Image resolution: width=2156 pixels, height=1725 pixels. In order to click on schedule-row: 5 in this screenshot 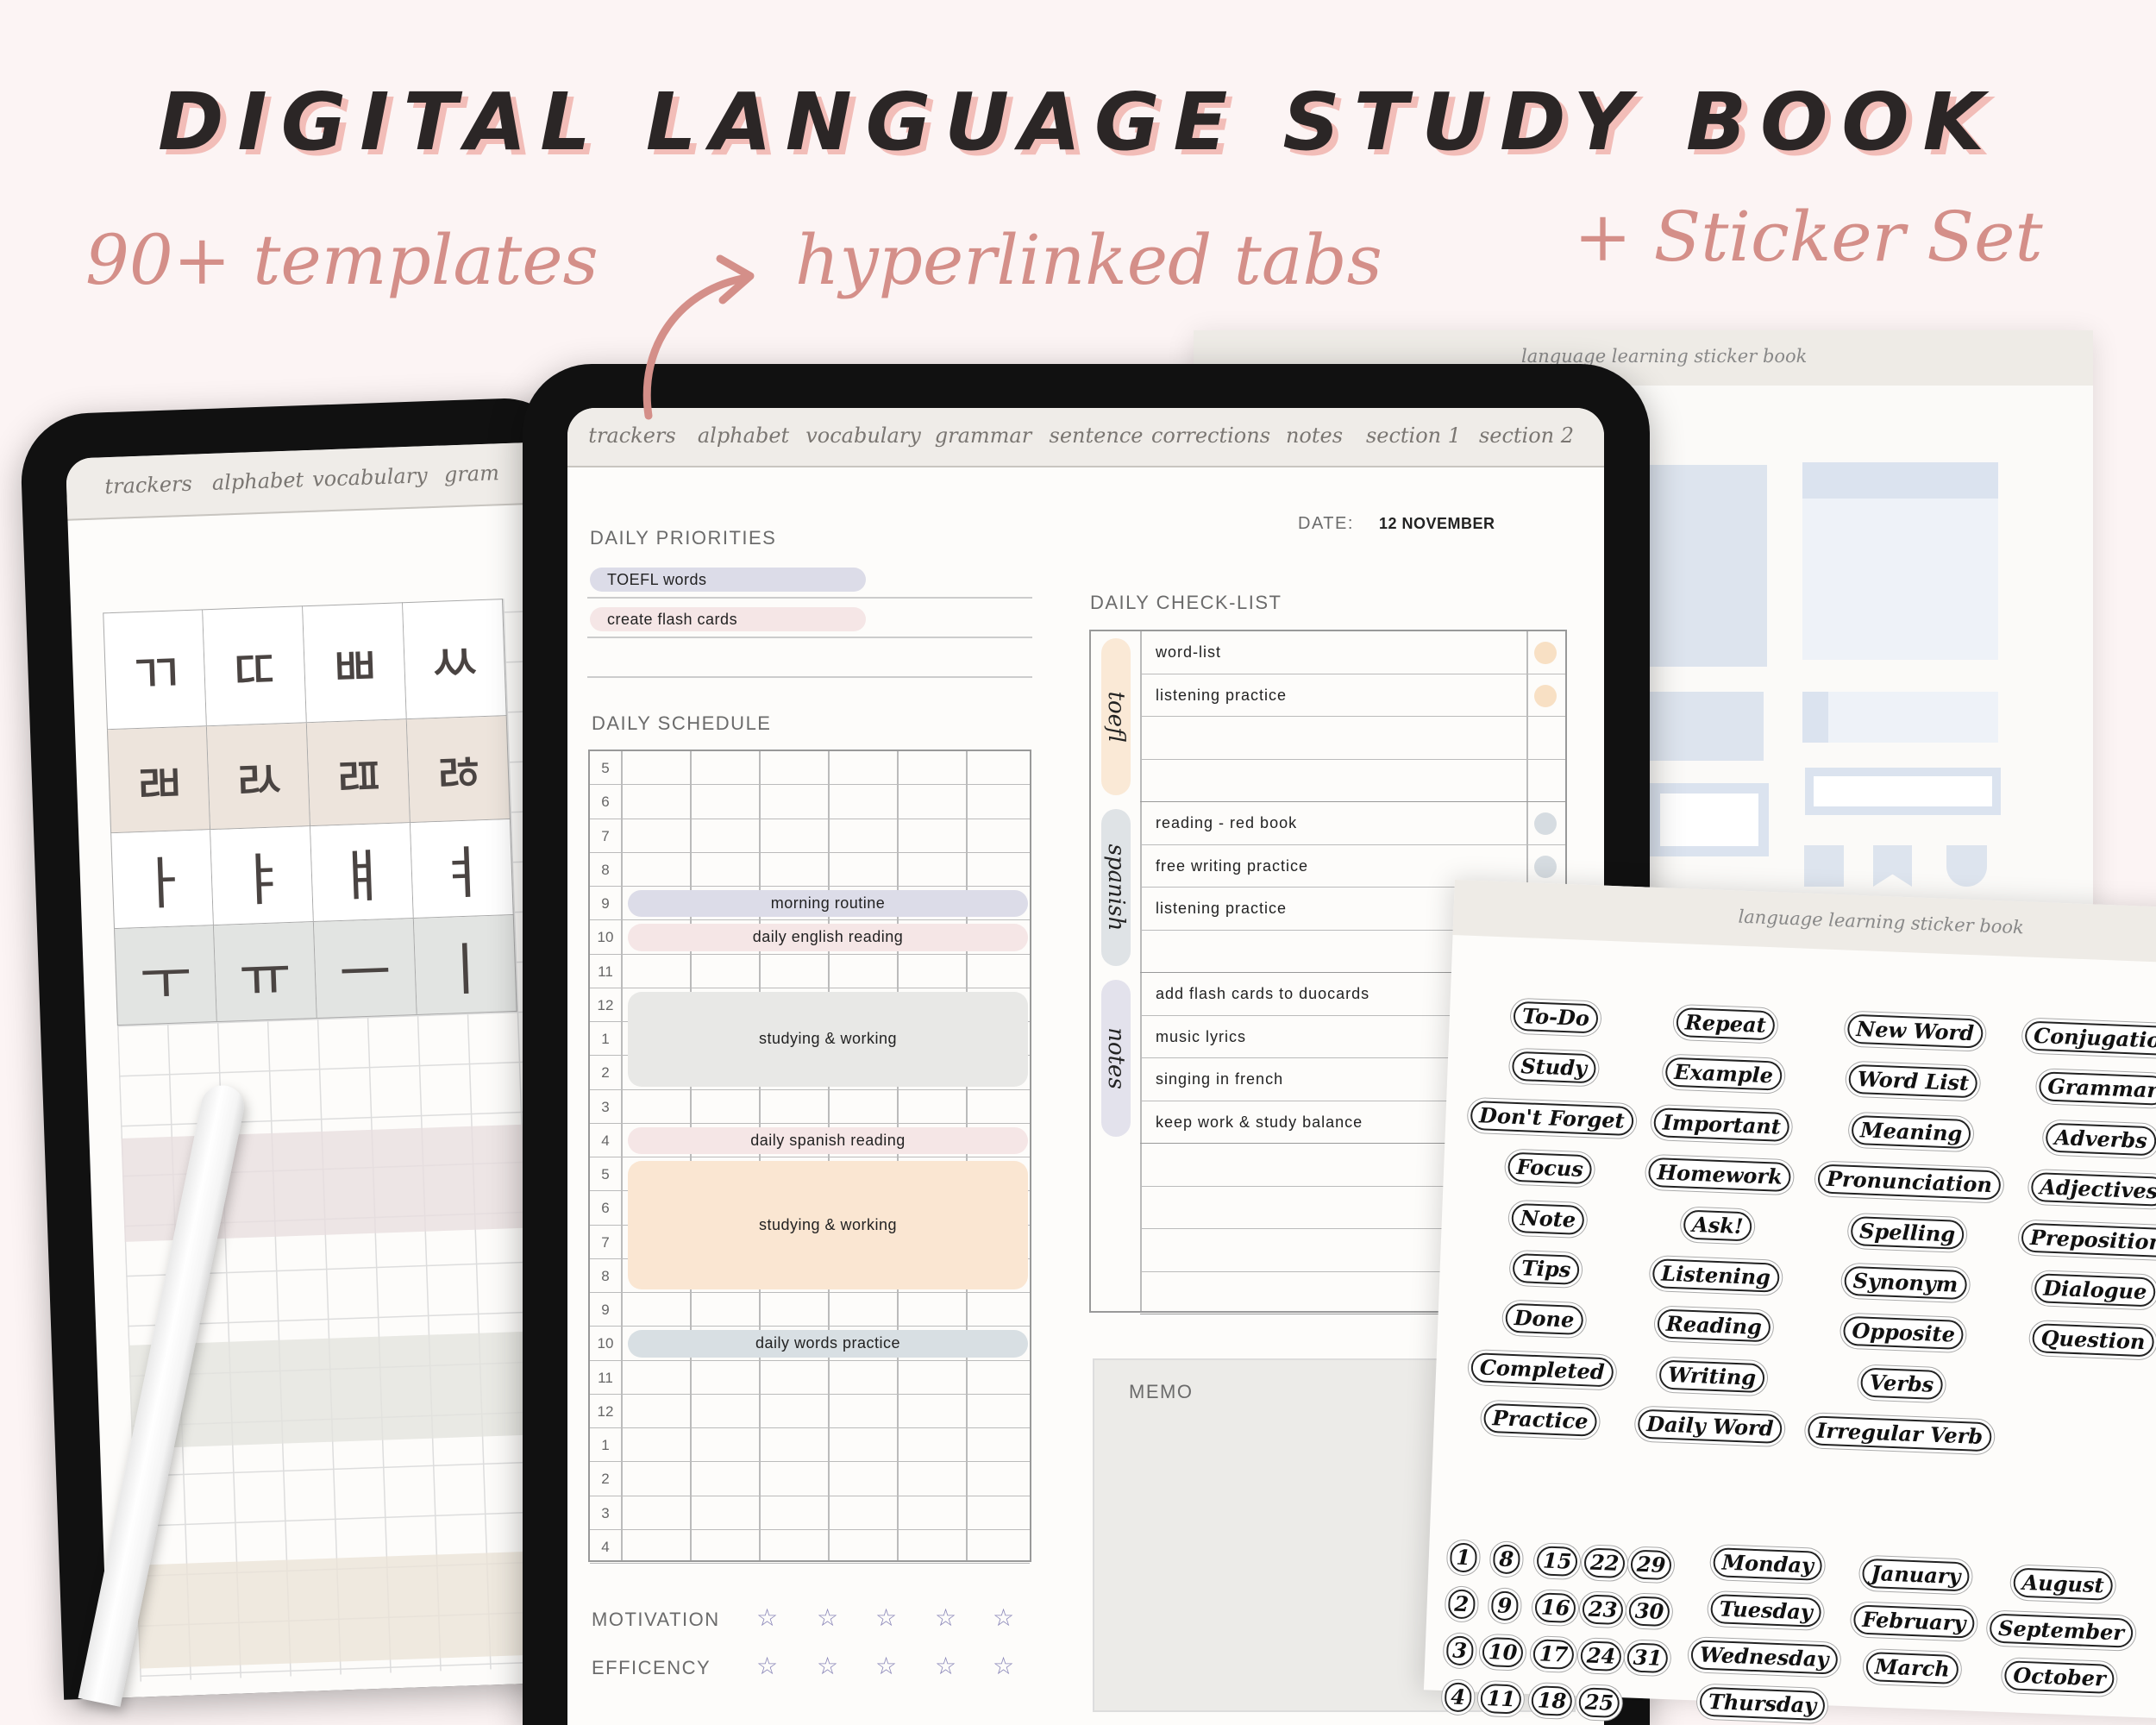, I will do `click(810, 769)`.